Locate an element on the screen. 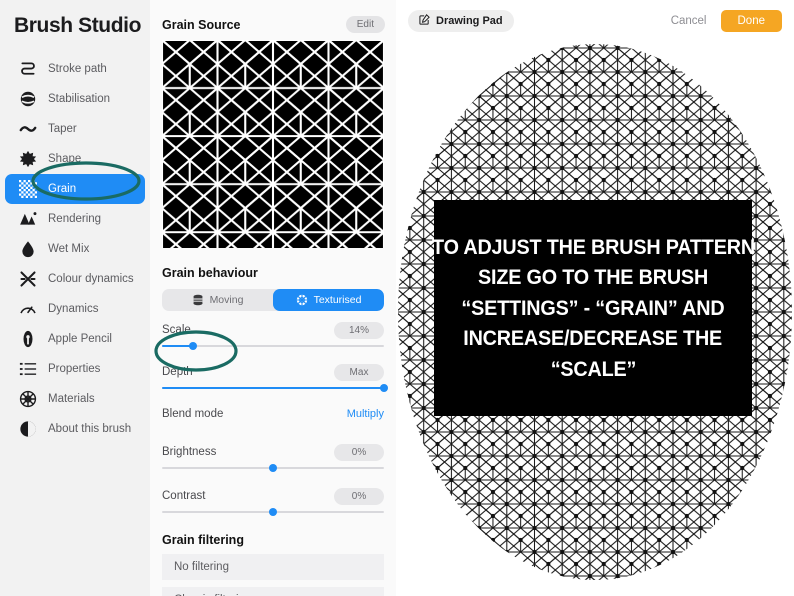 This screenshot has width=794, height=596. sidebar-item-label: Properties is located at coordinates (74, 369).